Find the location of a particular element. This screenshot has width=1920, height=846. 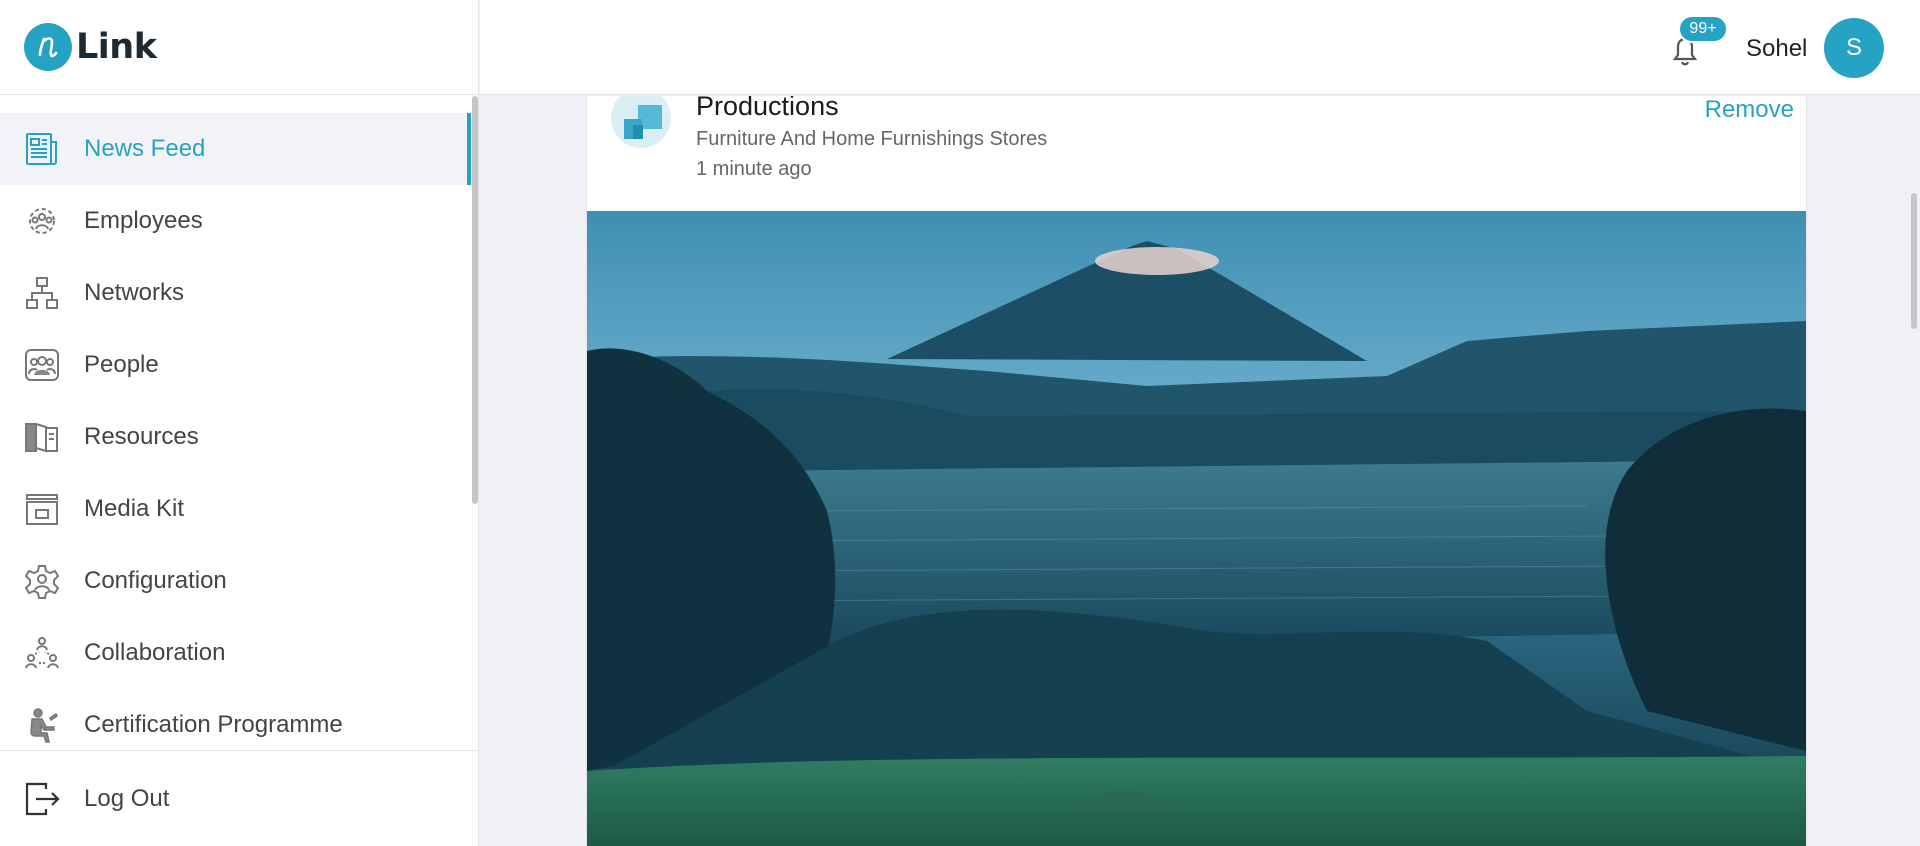

sidebar-item-label: News Feed is located at coordinates (145, 148).